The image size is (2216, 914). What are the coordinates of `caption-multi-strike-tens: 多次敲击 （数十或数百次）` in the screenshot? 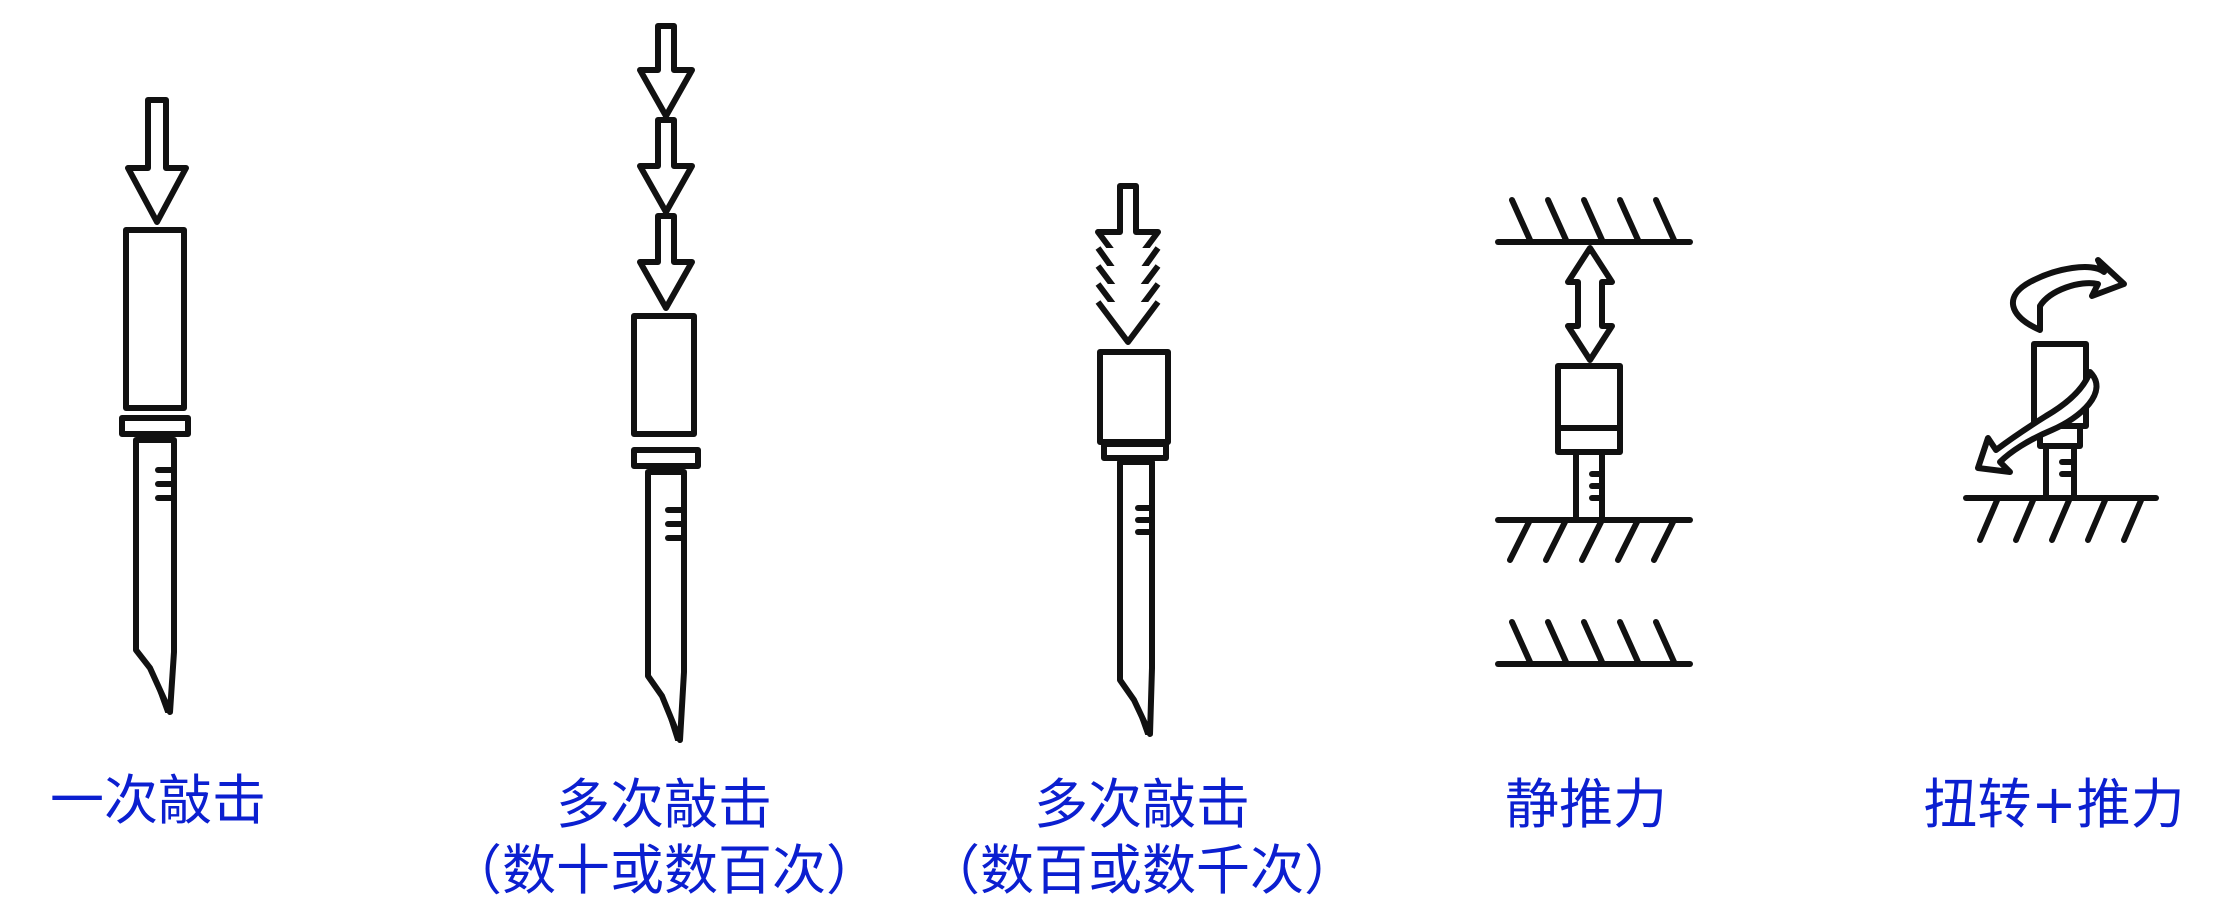 It's located at (664, 838).